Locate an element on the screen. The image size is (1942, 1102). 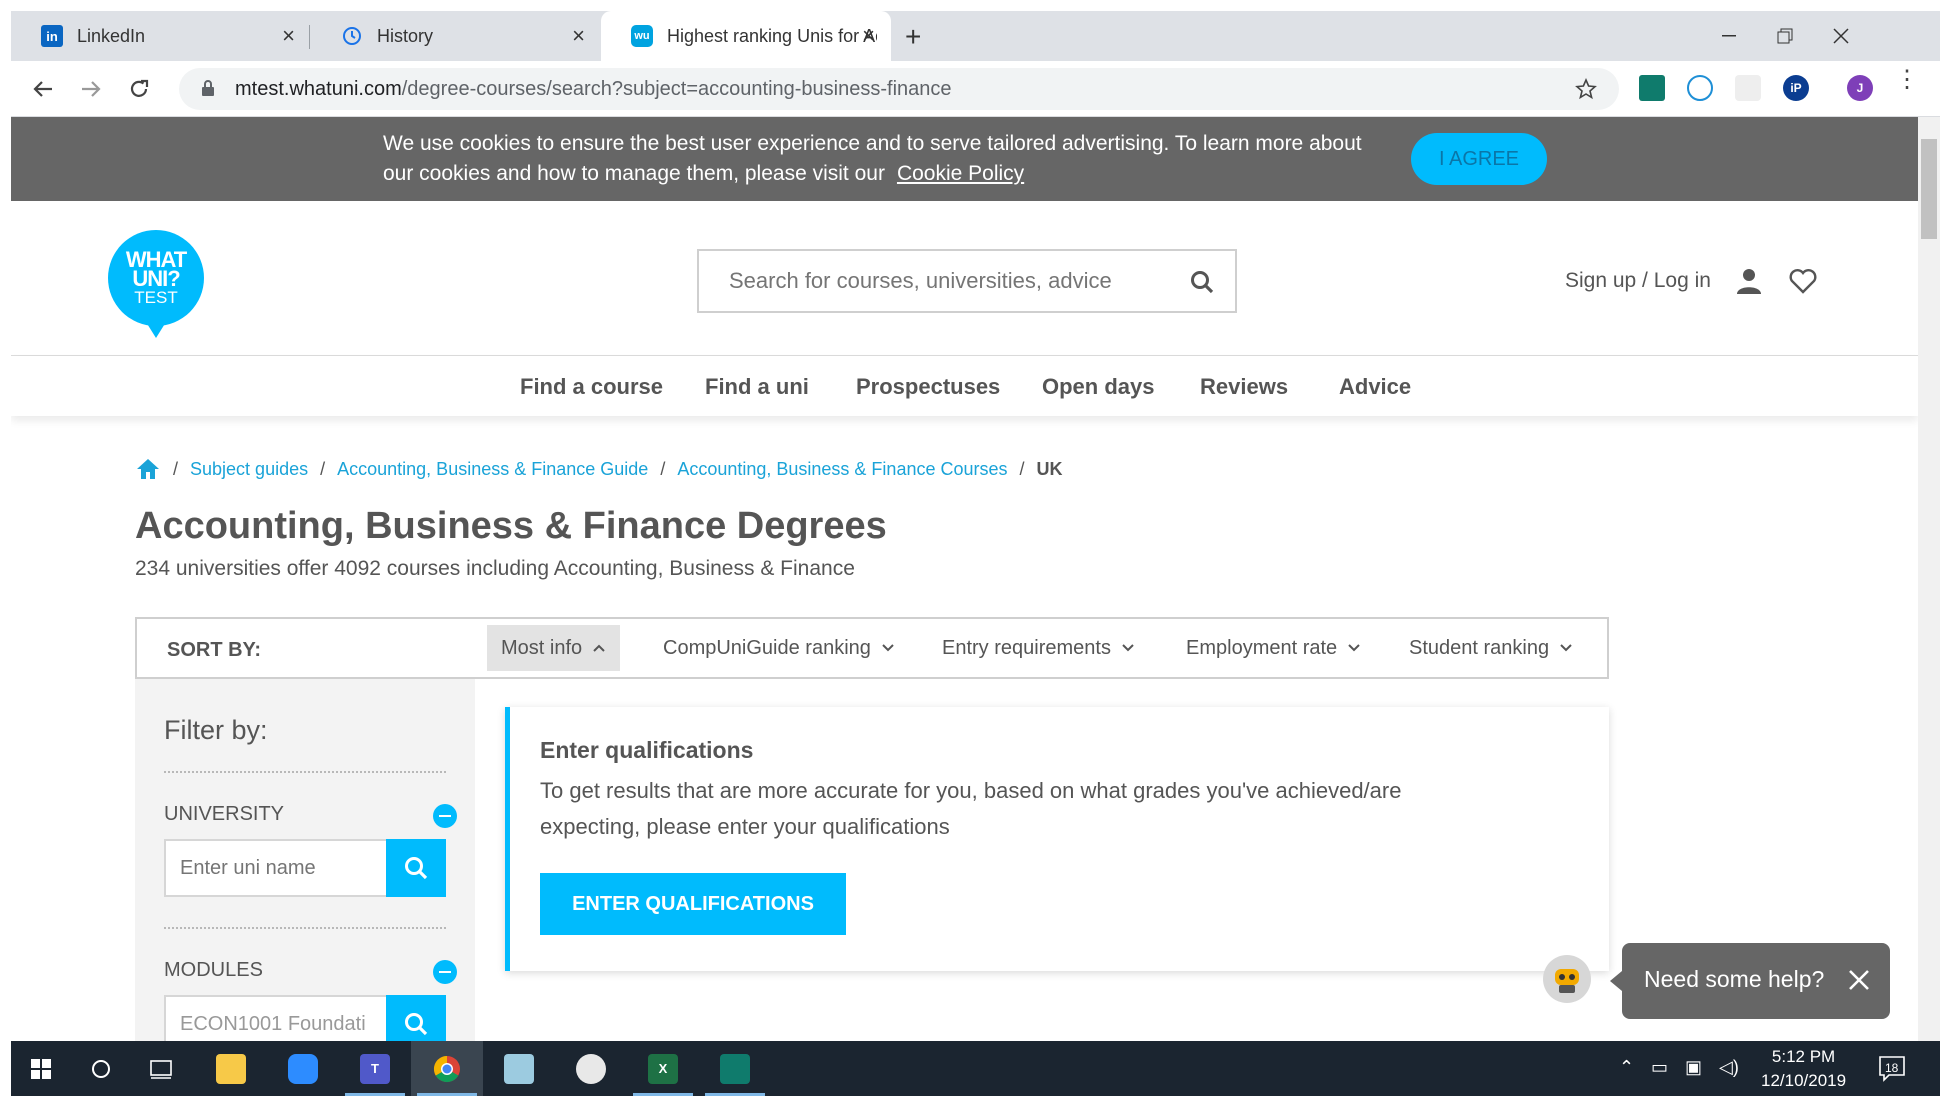
tab-whatuni: wu Highest ranking Unis for Accounti × is located at coordinates (746, 36).